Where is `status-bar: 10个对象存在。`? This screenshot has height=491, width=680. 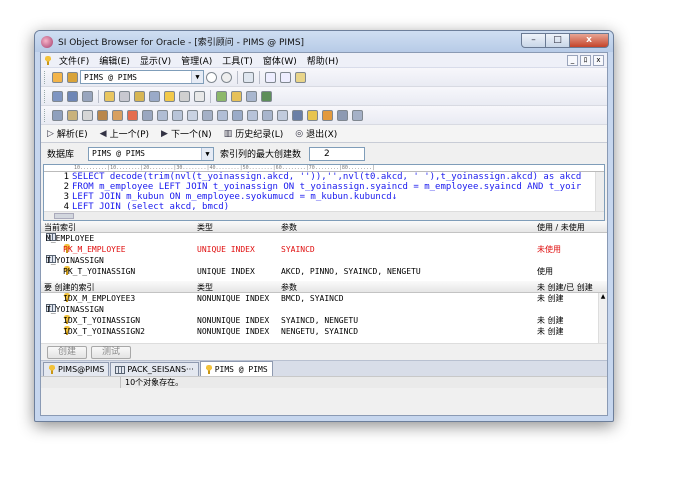
status-bar: 10个对象存在。 is located at coordinates (324, 382).